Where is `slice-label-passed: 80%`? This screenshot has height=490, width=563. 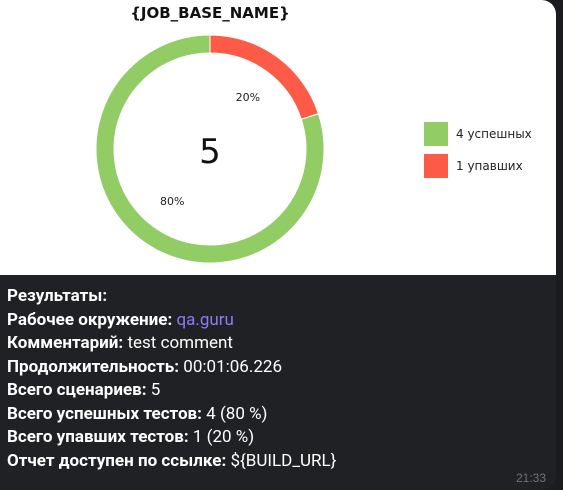
slice-label-passed: 80% is located at coordinates (172, 201).